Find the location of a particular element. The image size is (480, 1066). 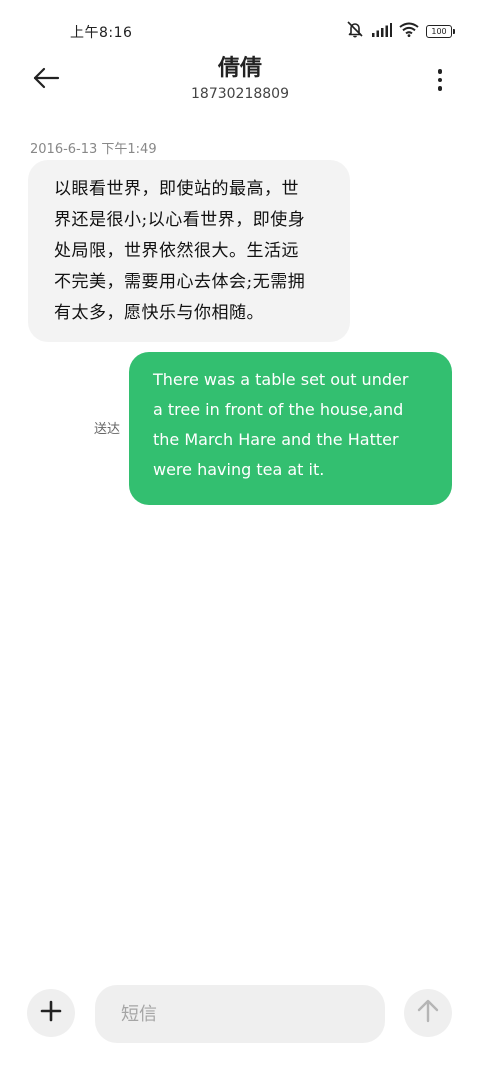

incoming-message-line: 处局限，世界依然很大。生活远 is located at coordinates (176, 251).